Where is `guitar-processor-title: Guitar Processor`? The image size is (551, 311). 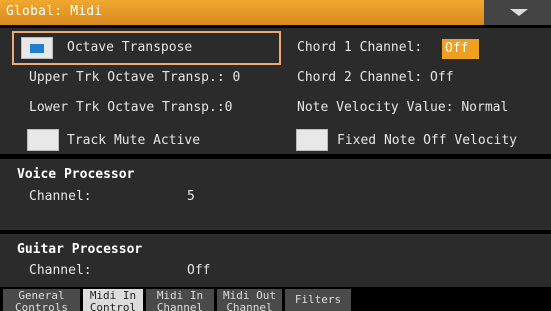
guitar-processor-title: Guitar Processor is located at coordinates (80, 249).